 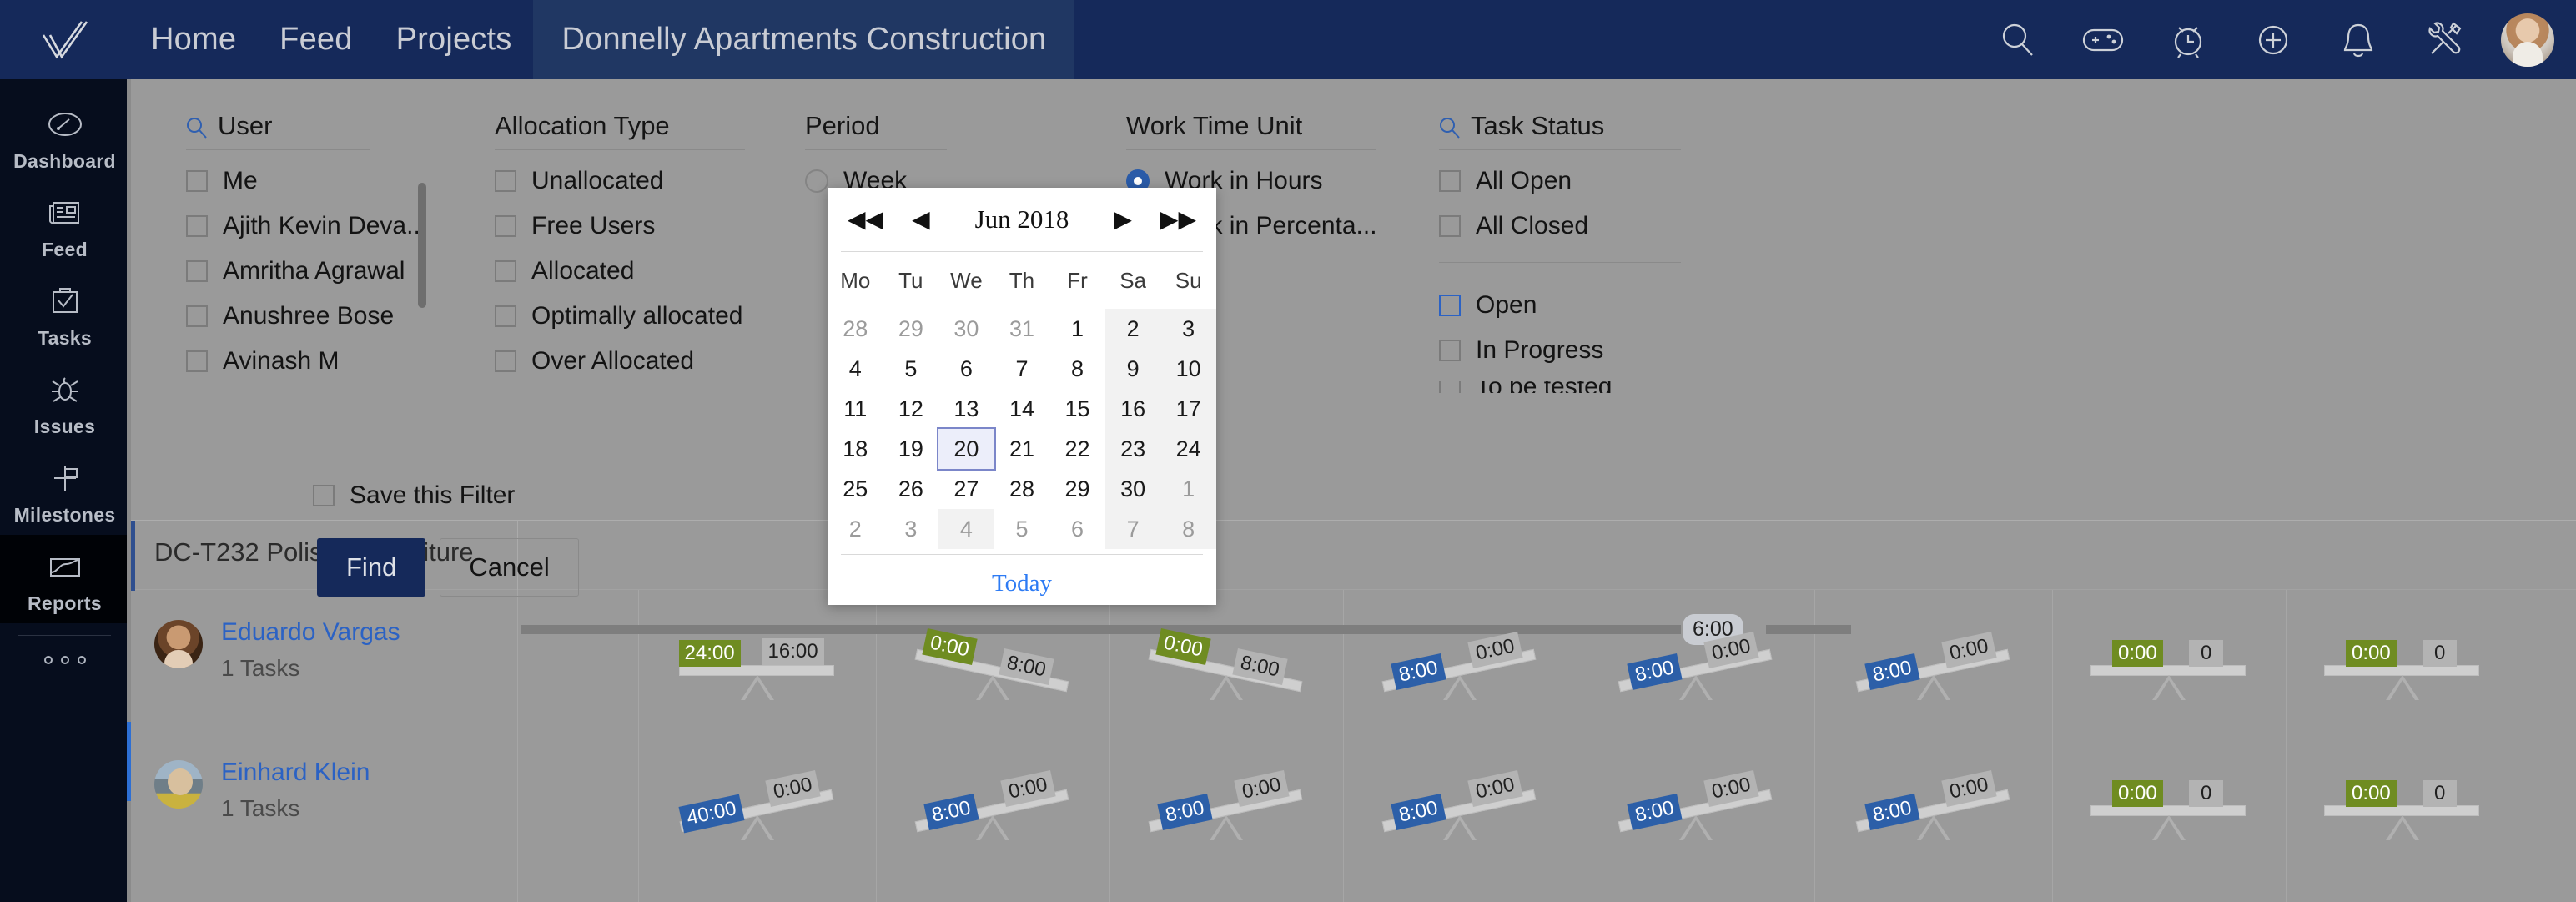 I want to click on date-cell: 26, so click(x=911, y=489).